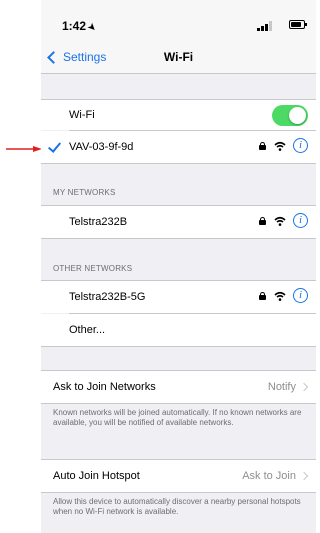  I want to click on connected-network-name: VAV-03-9f-9d, so click(101, 147).